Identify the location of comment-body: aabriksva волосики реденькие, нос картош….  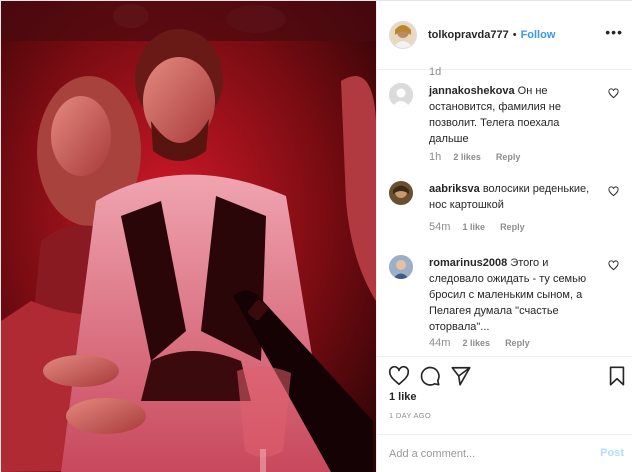
(515, 197).